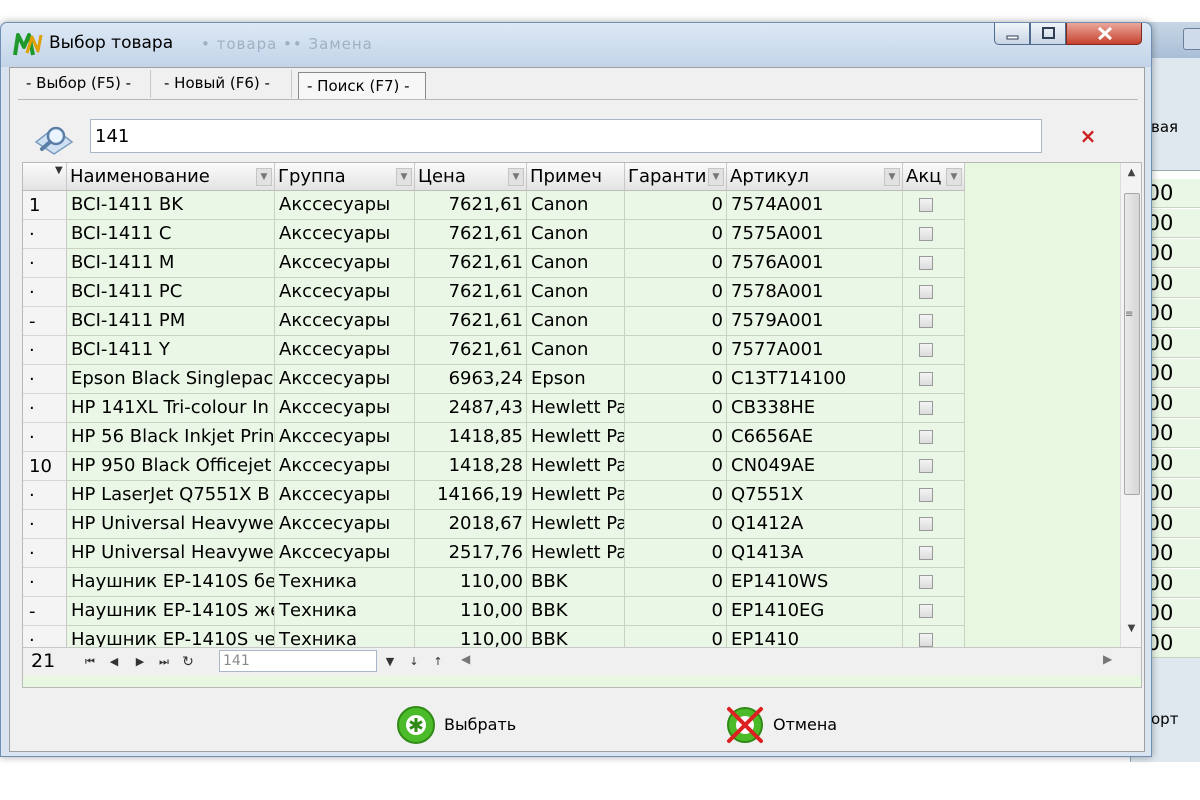 Image resolution: width=1200 pixels, height=800 pixels. I want to click on close-button, so click(1104, 34).